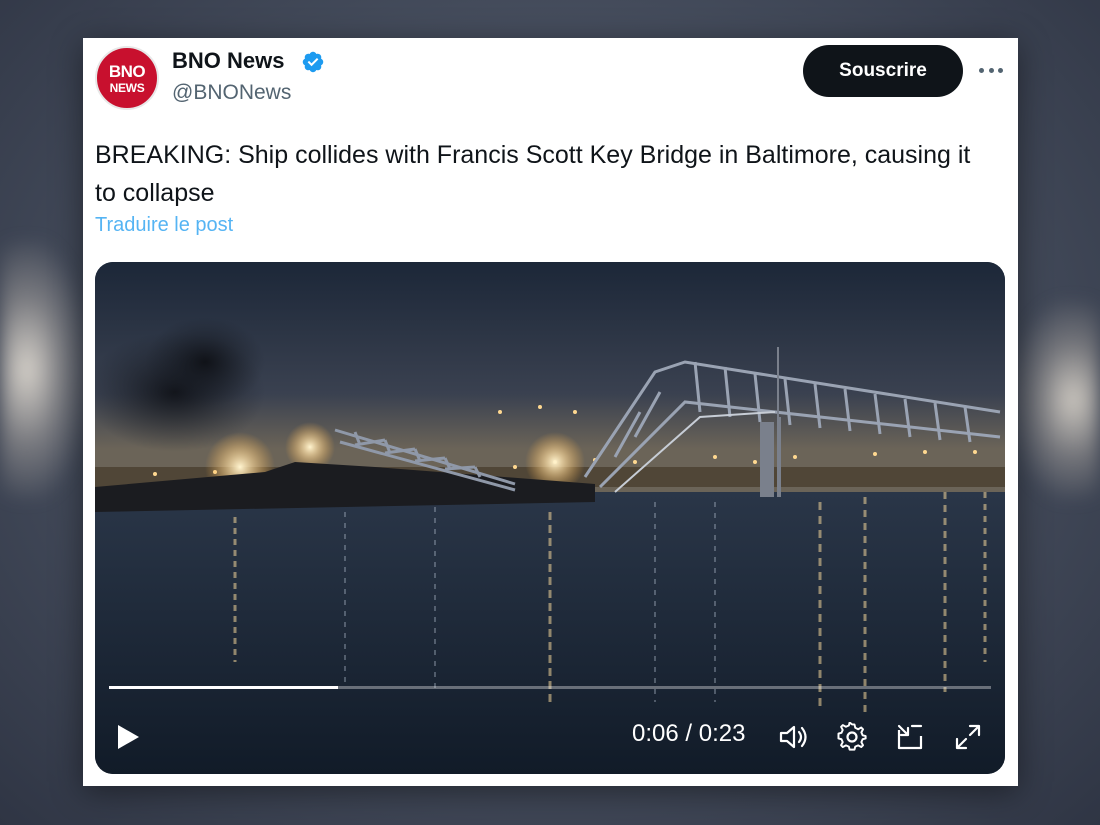 The width and height of the screenshot is (1100, 825). I want to click on volume-icon, so click(794, 737).